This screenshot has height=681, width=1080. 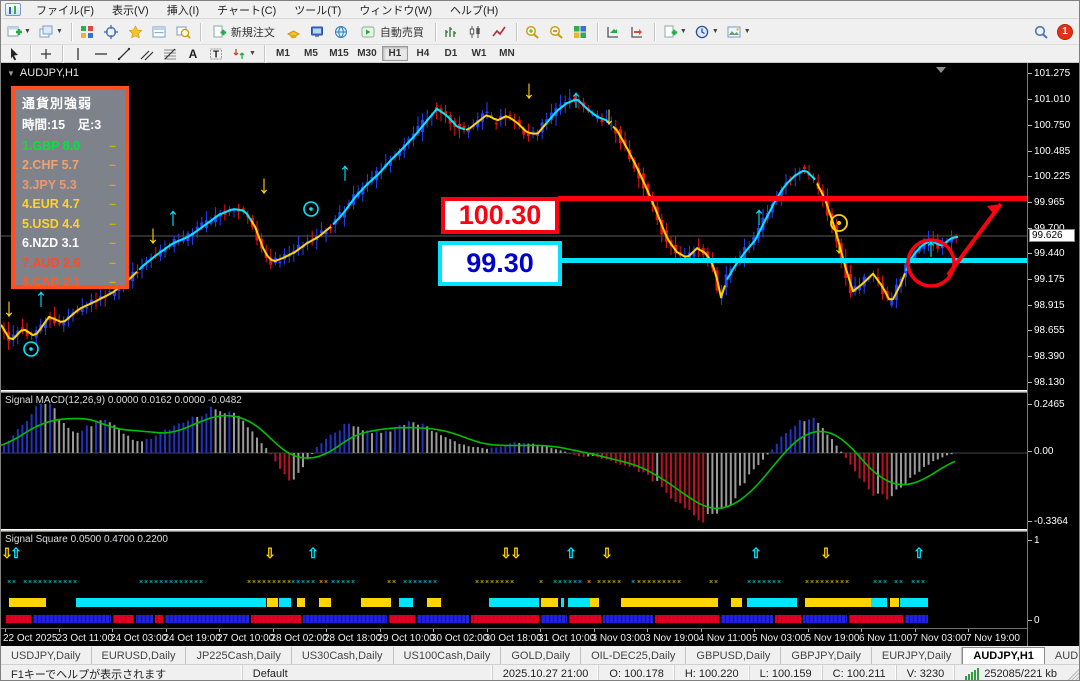 I want to click on search-button, so click(x=1041, y=32).